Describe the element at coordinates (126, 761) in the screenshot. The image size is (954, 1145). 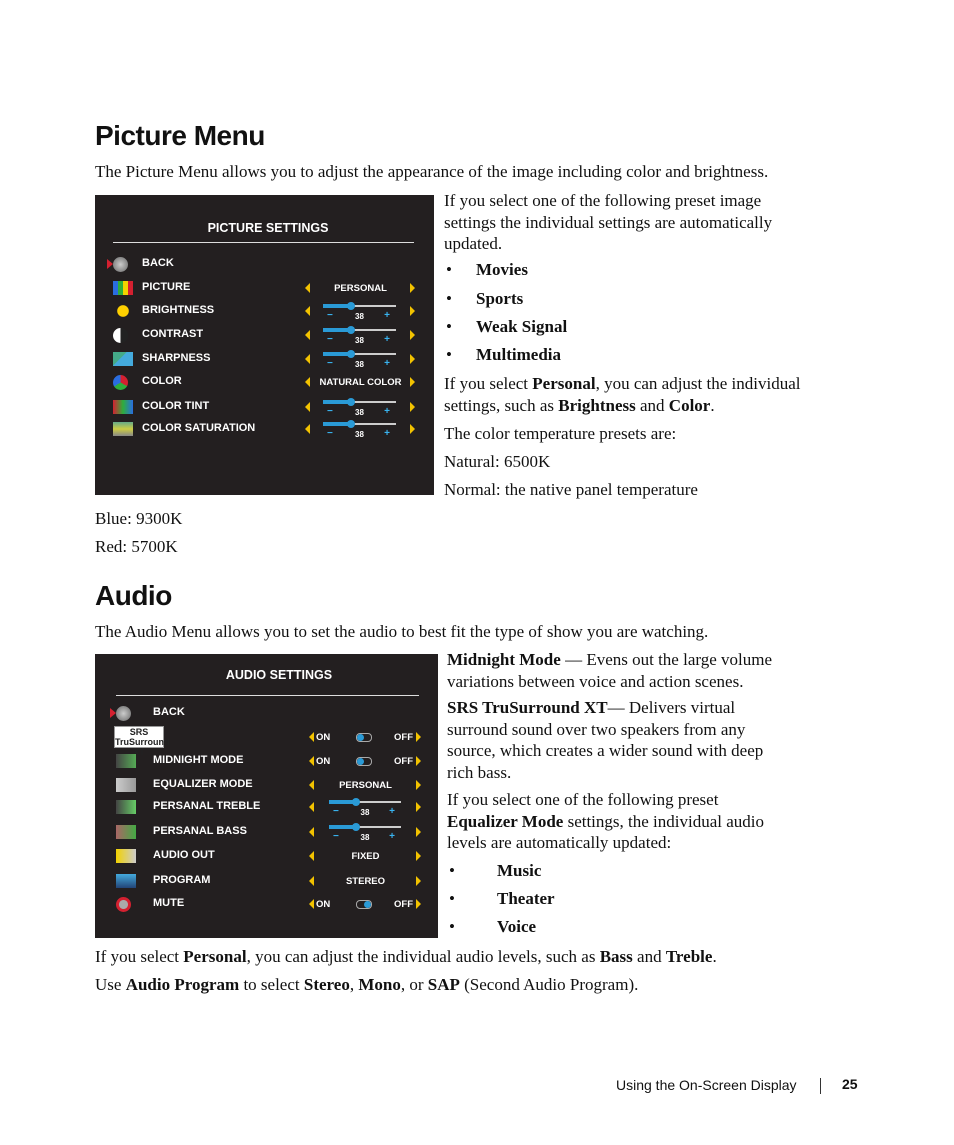
I see `midnight-mode-icon` at that location.